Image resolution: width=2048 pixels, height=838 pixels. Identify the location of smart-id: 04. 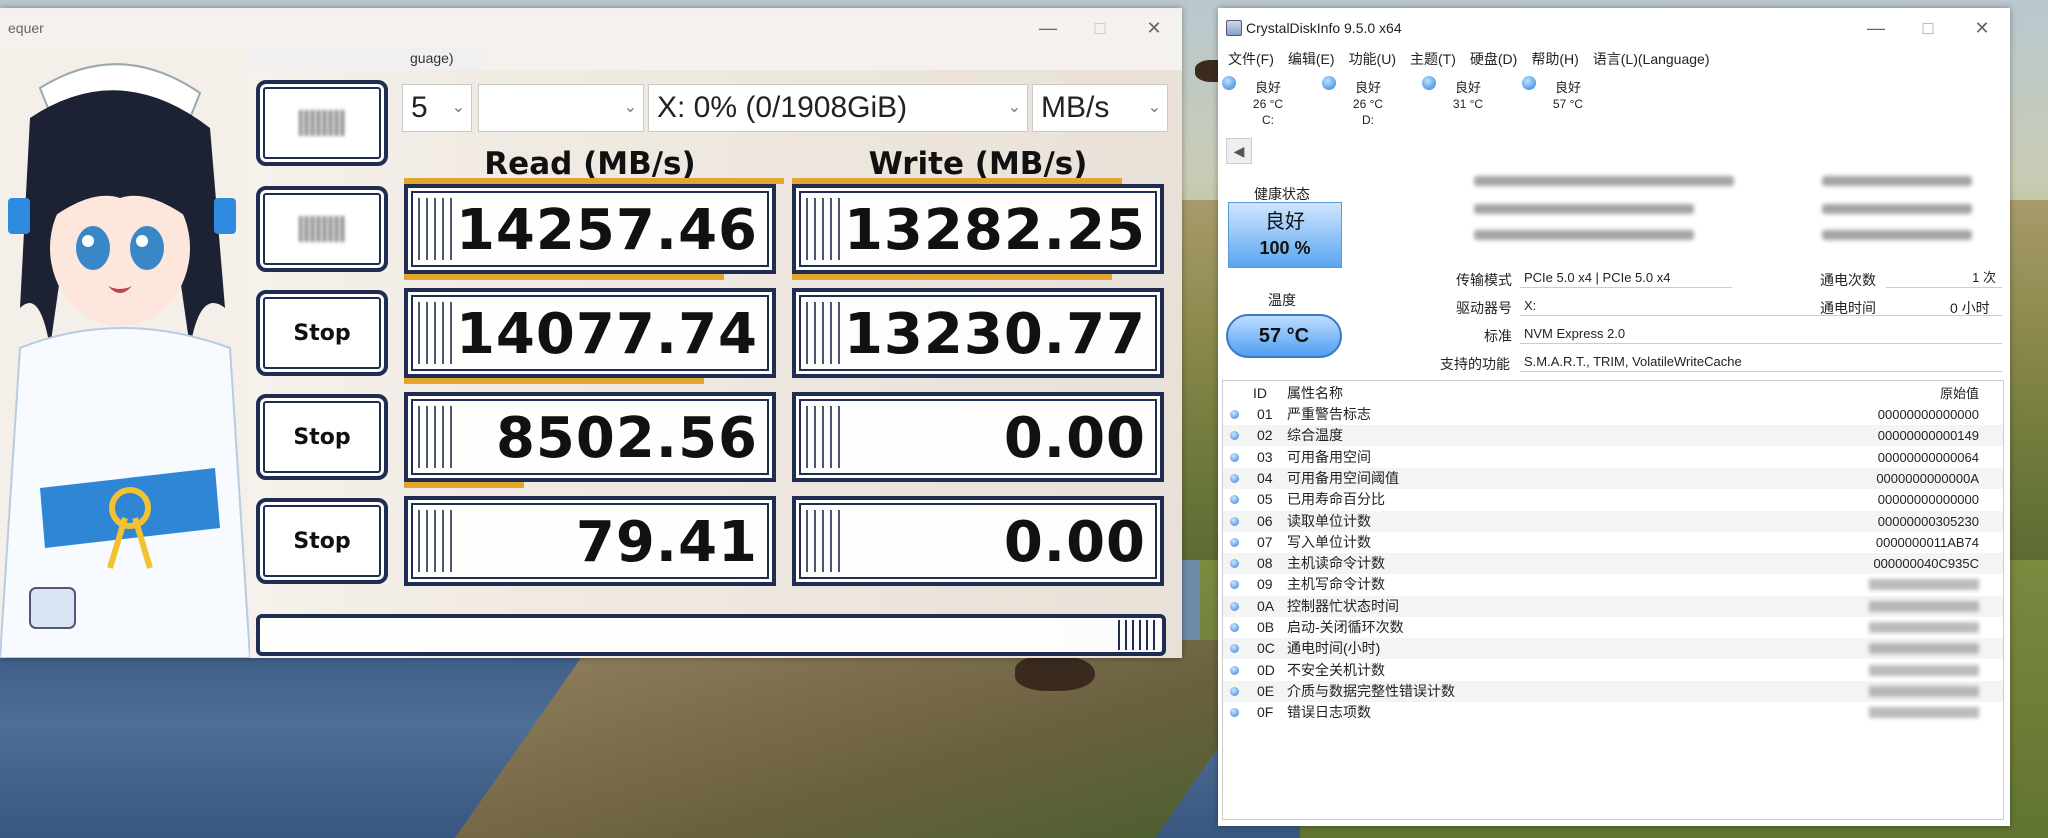
(1265, 477).